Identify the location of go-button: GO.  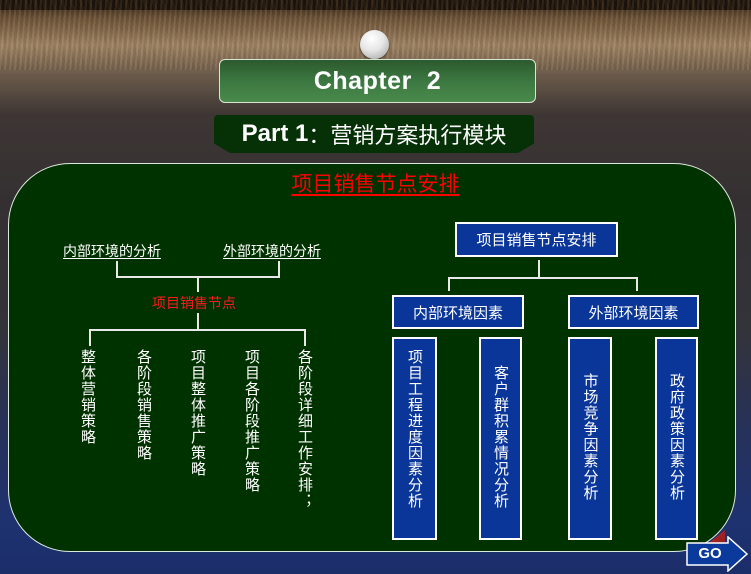
(717, 554).